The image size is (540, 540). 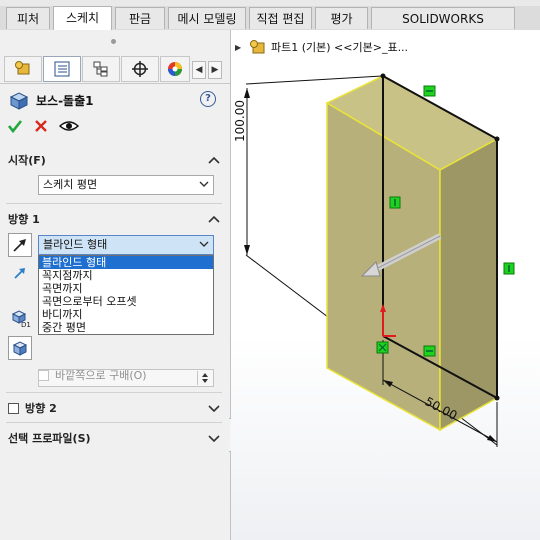 I want to click on dropdown-option: 꼭지점까지, so click(x=126, y=275).